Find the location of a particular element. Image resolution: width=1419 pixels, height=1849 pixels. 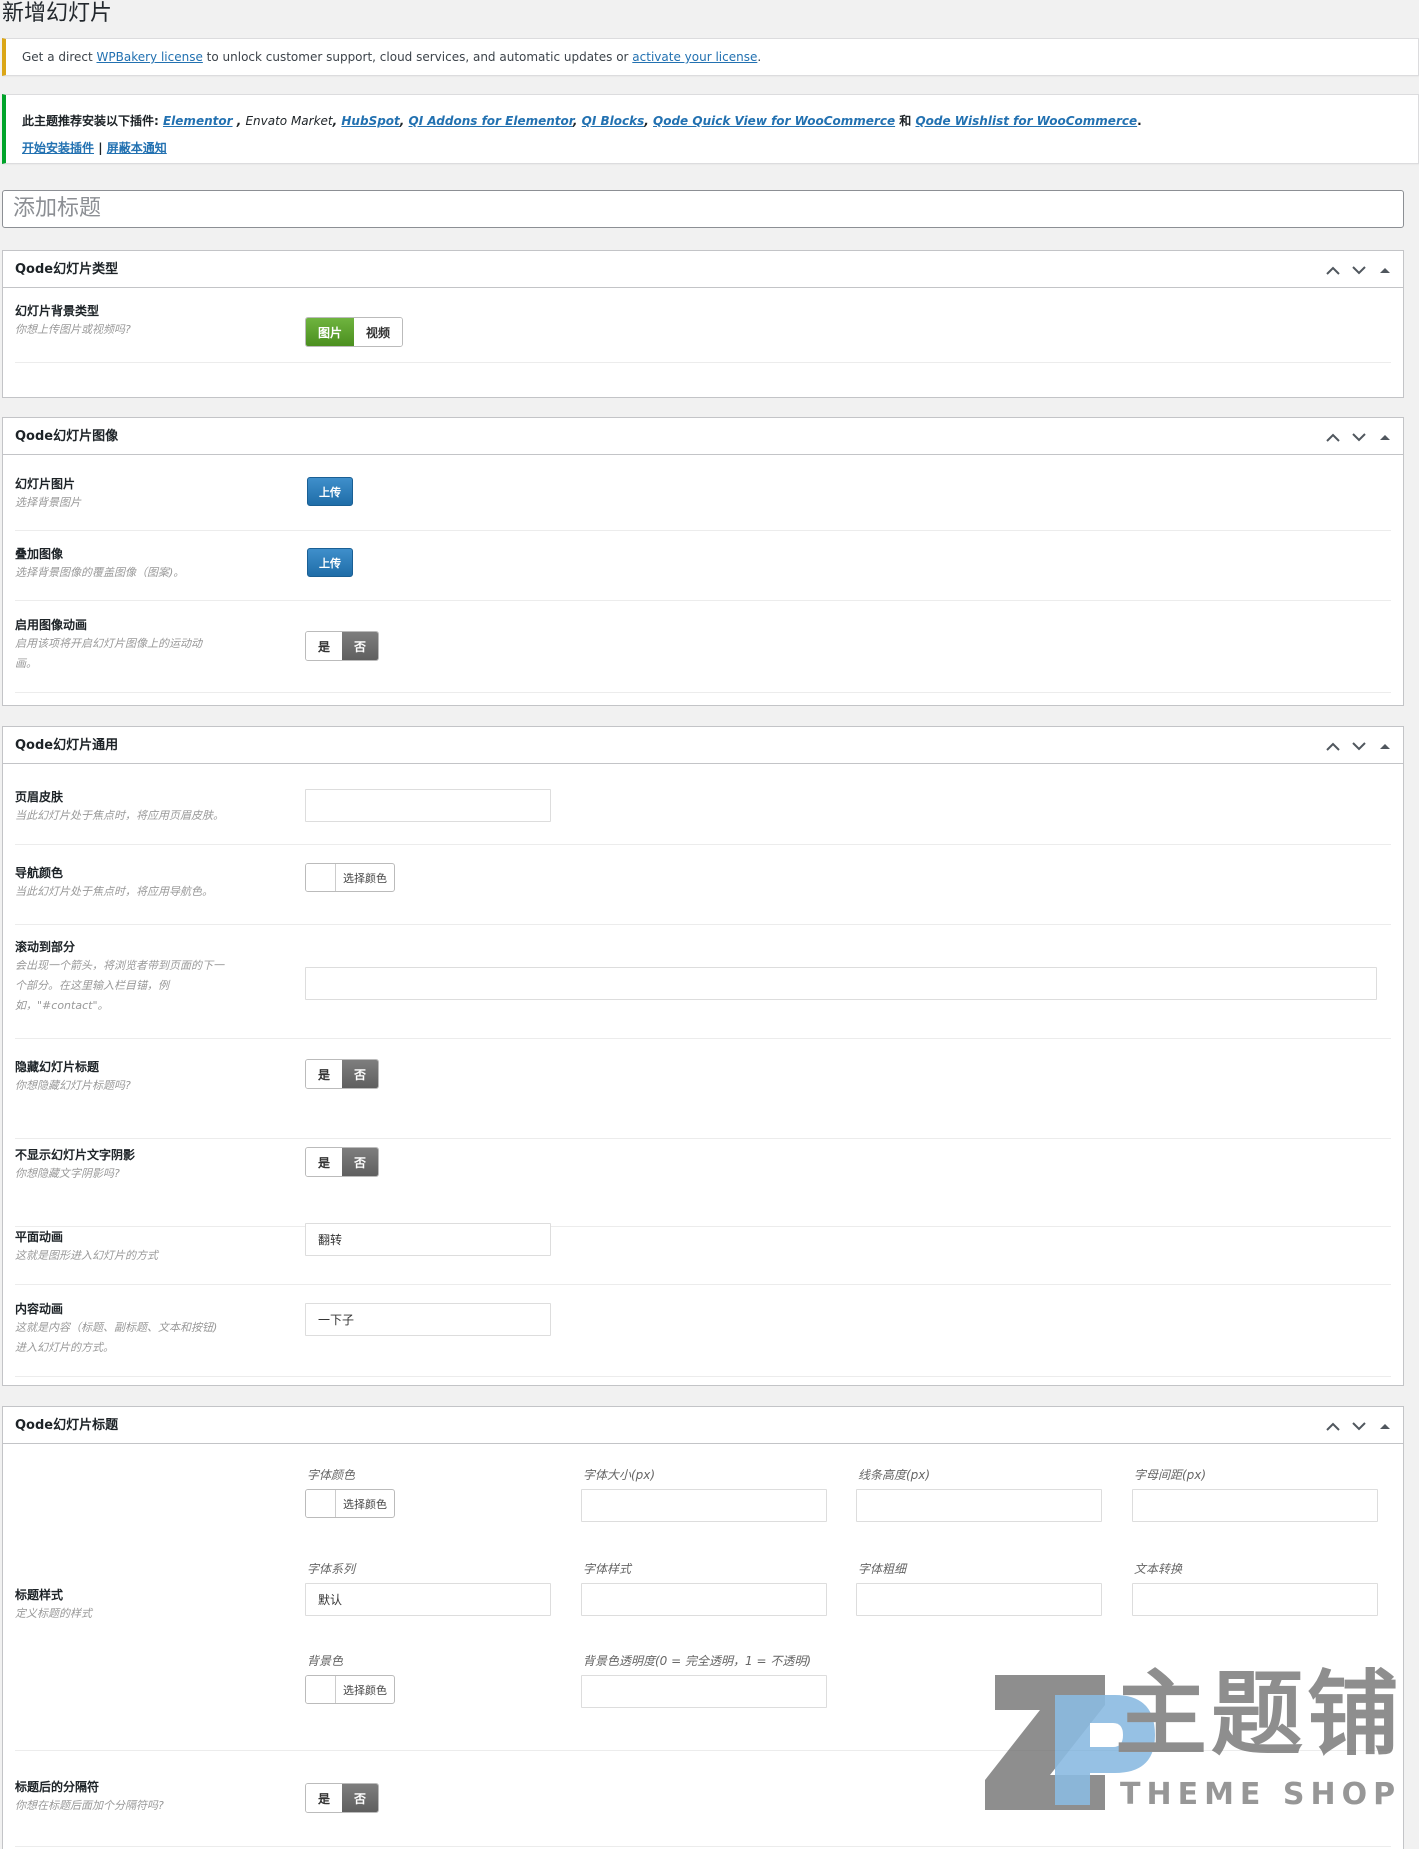

option-title: 标题样式 is located at coordinates (39, 1595).